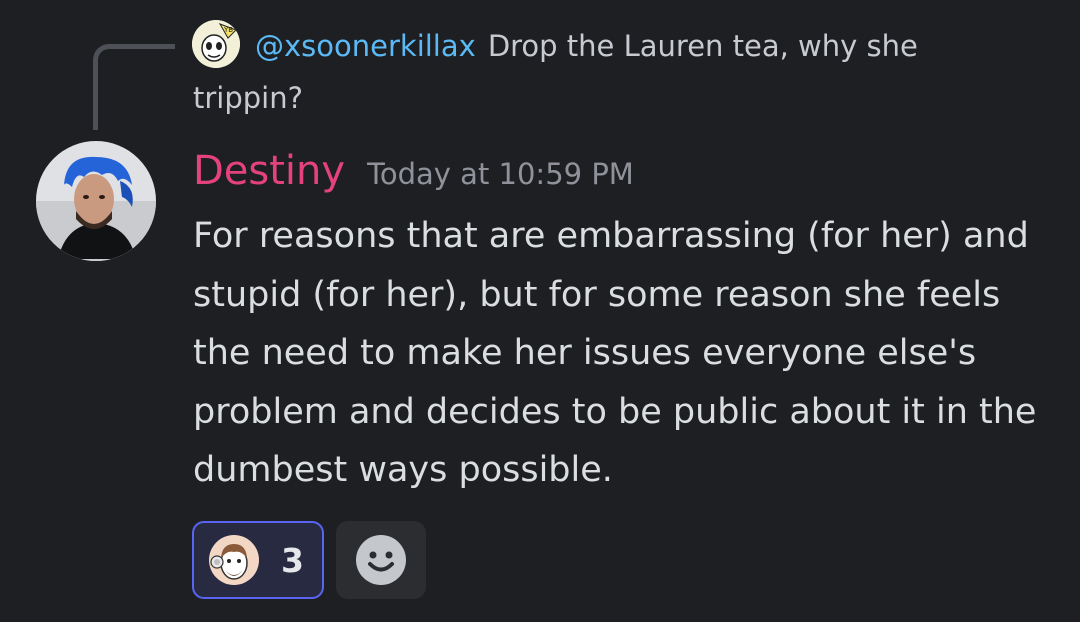 The height and width of the screenshot is (622, 1080). What do you see at coordinates (269, 171) in the screenshot?
I see `author-name: Destiny` at bounding box center [269, 171].